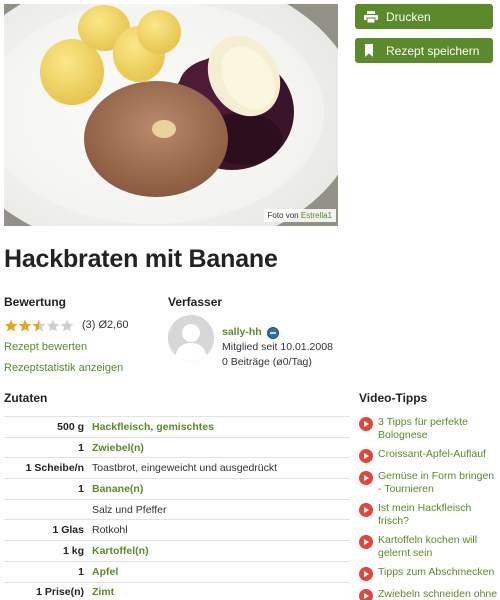 This screenshot has width=500, height=600. I want to click on member-since: Mitglied seit 10.01.2008, so click(277, 347).